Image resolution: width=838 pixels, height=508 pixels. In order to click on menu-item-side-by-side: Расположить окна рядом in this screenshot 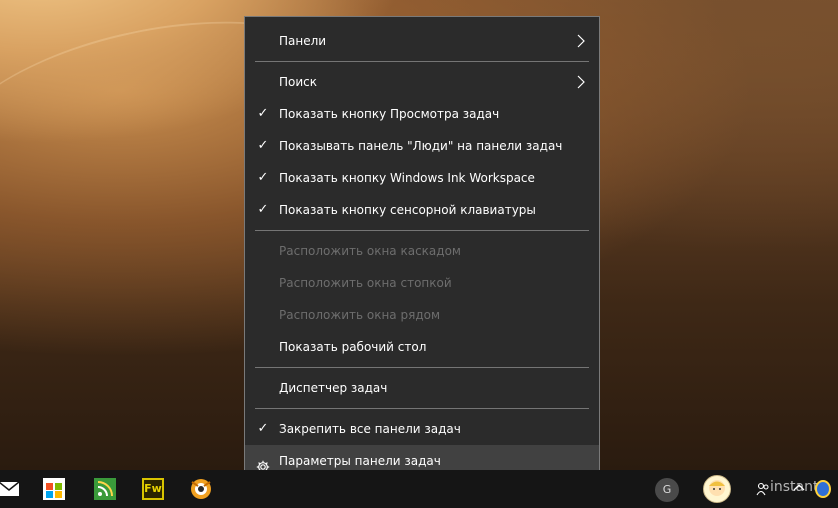, I will do `click(422, 315)`.